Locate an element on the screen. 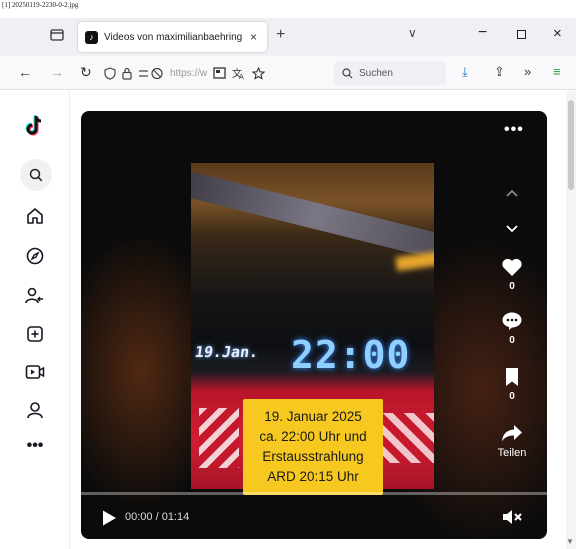  file-label: [1] 20250119-2230-0-2.jpg is located at coordinates (40, 5).